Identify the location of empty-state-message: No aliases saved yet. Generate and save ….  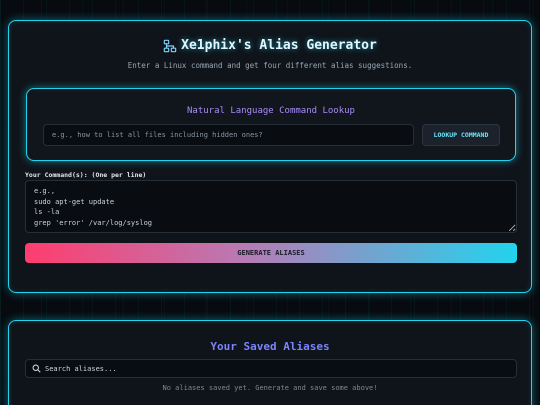
(270, 388).